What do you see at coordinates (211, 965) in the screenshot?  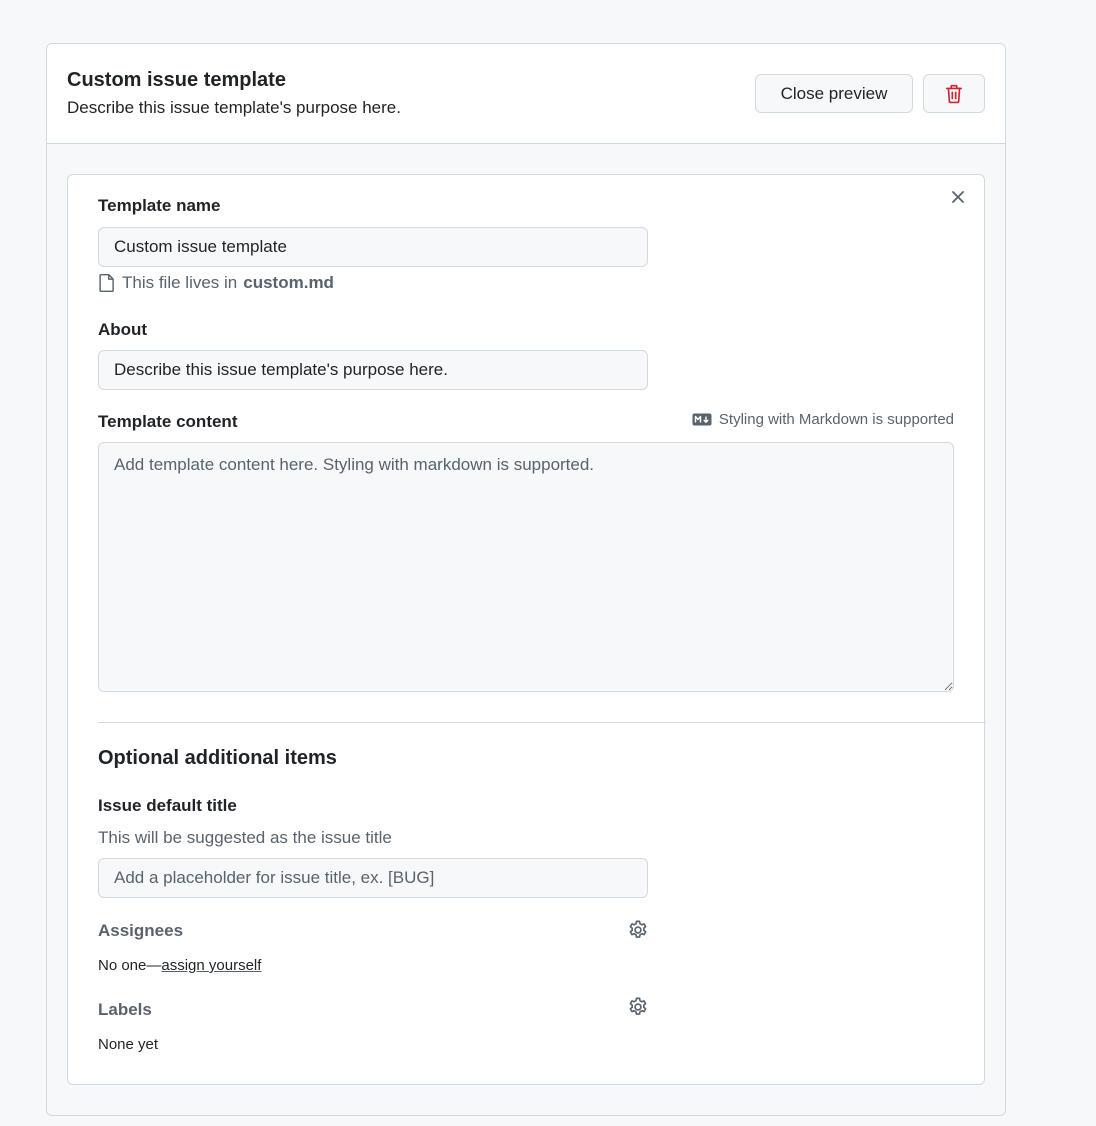 I see `assign-yourself-link: assign yourself` at bounding box center [211, 965].